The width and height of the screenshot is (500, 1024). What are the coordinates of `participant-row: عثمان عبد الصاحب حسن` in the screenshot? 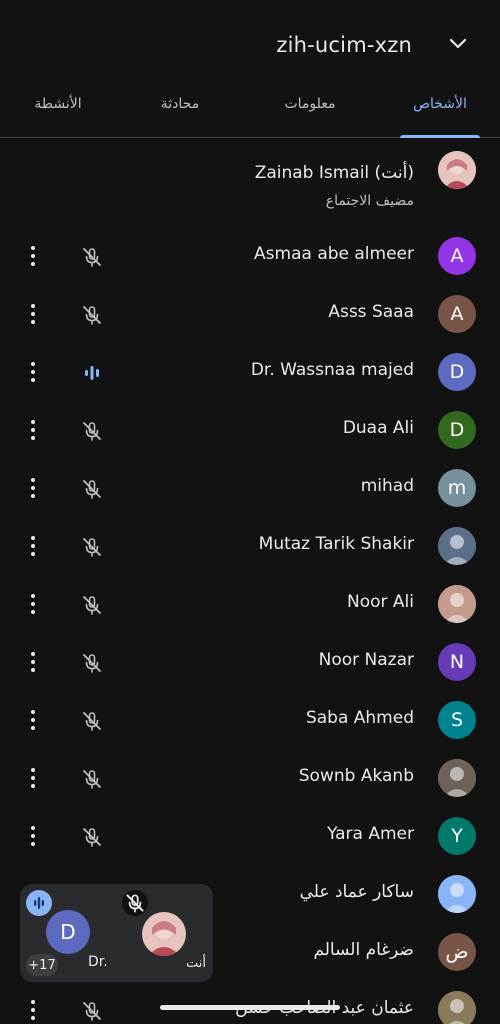 It's located at (250, 1002).